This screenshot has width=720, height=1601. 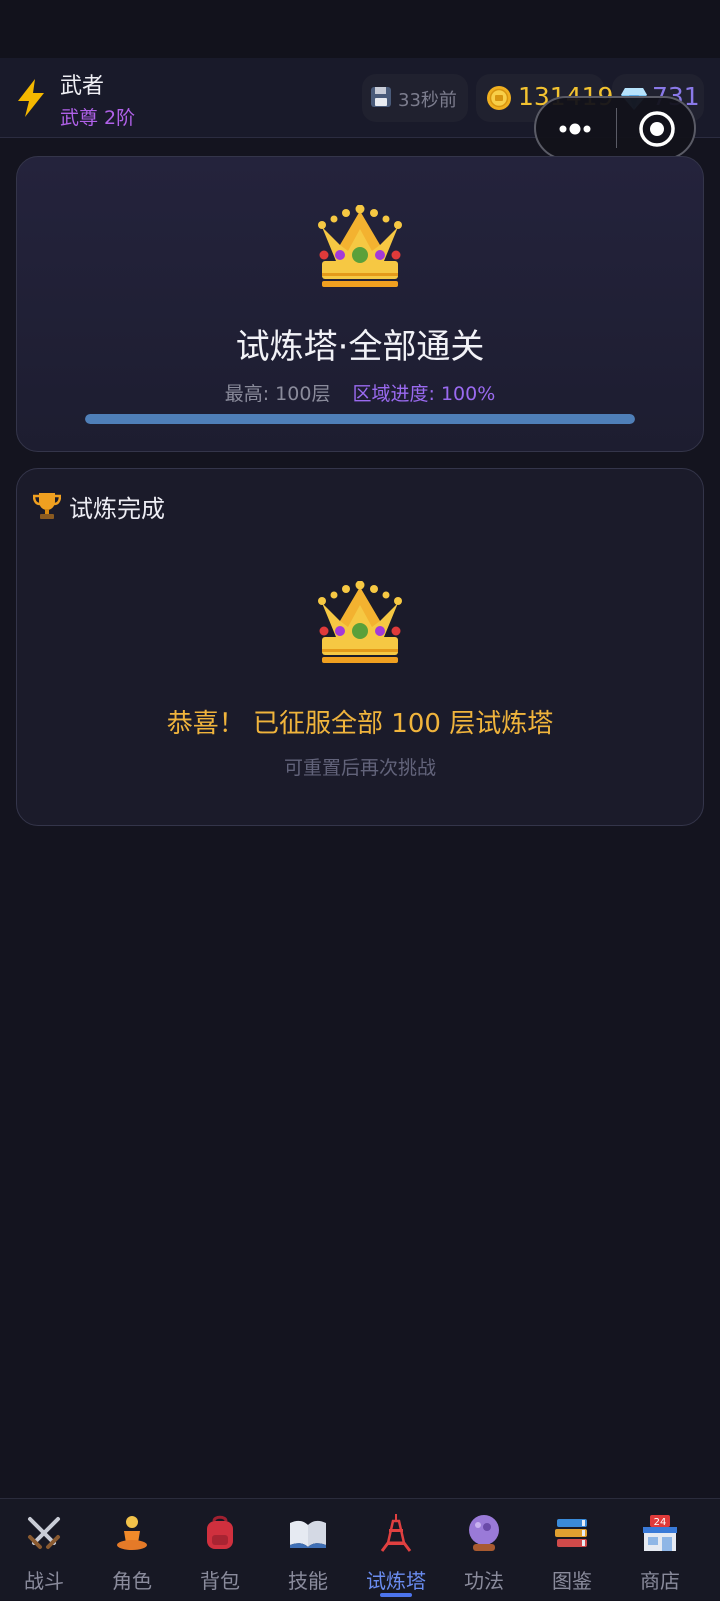 I want to click on convenience-store-icon: 24, so click(x=660, y=1533).